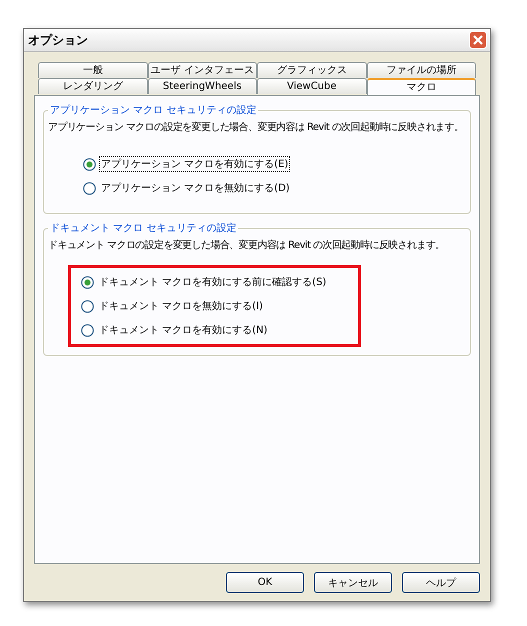 Image resolution: width=527 pixels, height=626 pixels. I want to click on radio-label: ドキュメント マクロを有効にする前に確認する(S), so click(212, 282).